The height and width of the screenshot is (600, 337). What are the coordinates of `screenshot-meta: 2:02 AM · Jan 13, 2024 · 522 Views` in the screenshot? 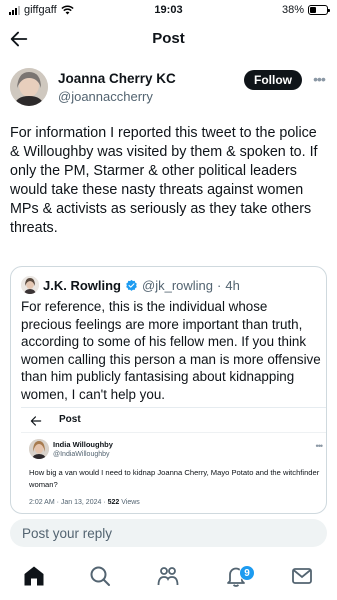 It's located at (84, 502).